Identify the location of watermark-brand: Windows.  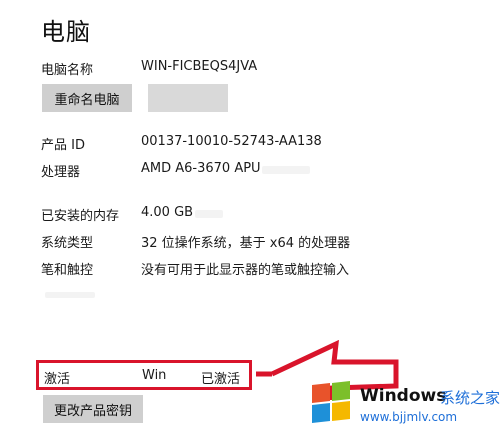
(403, 396).